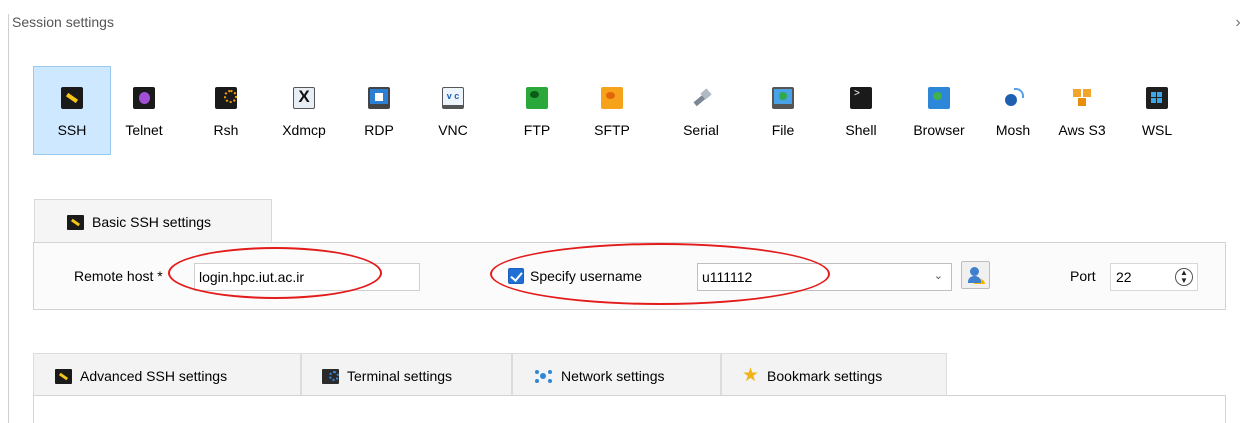  I want to click on protocol-browser-button: Browser, so click(939, 110).